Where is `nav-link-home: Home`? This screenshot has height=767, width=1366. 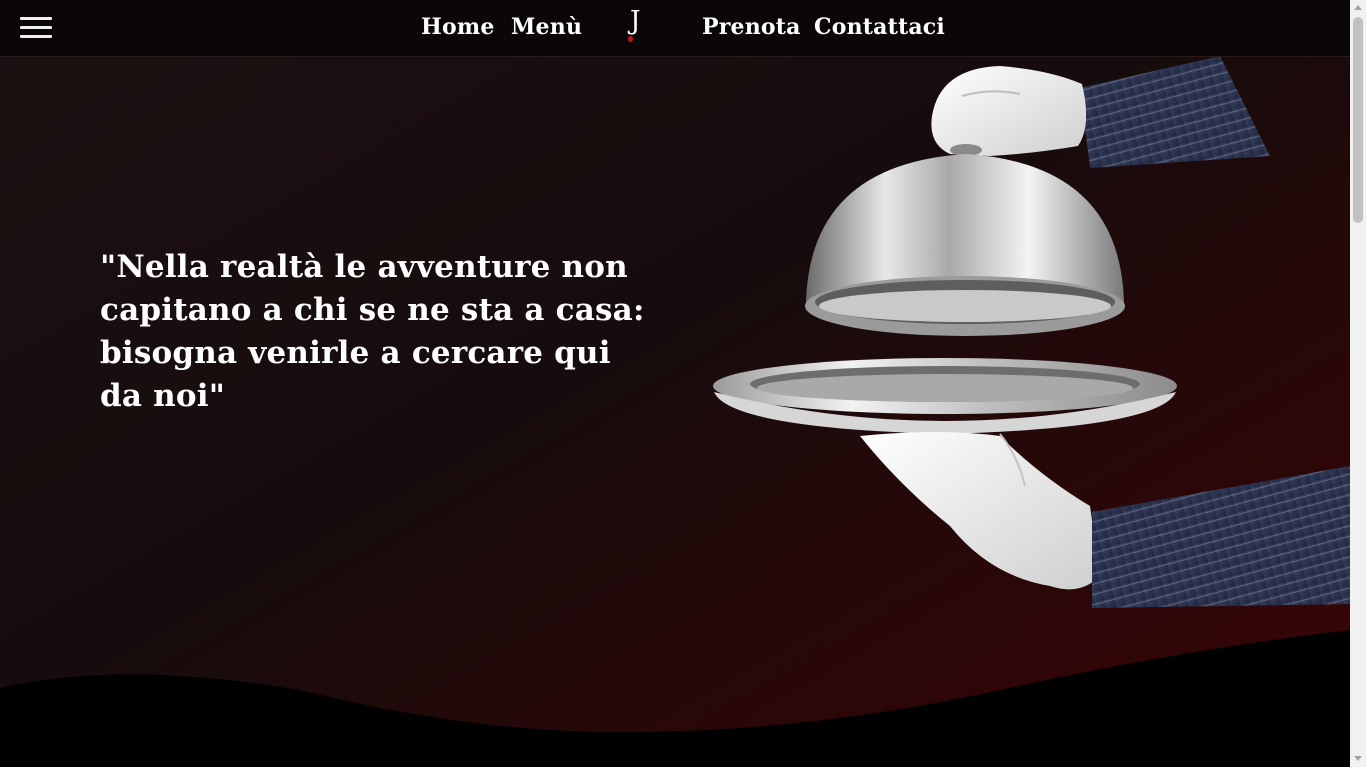 nav-link-home: Home is located at coordinates (458, 27).